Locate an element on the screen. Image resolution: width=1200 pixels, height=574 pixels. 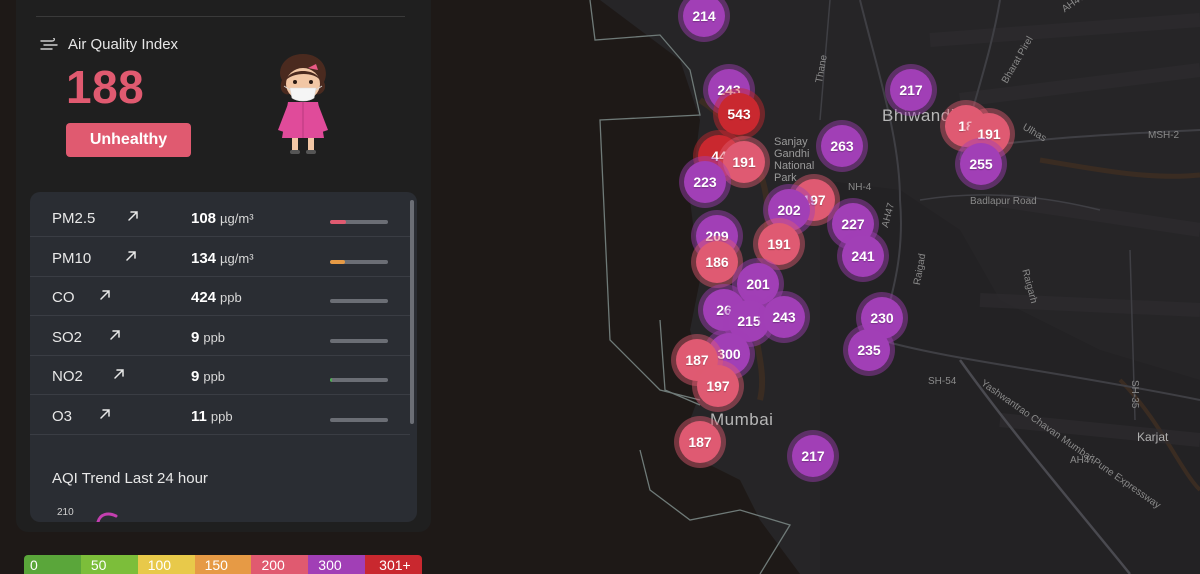
map-label-sh54: SH-54 is located at coordinates (942, 381).